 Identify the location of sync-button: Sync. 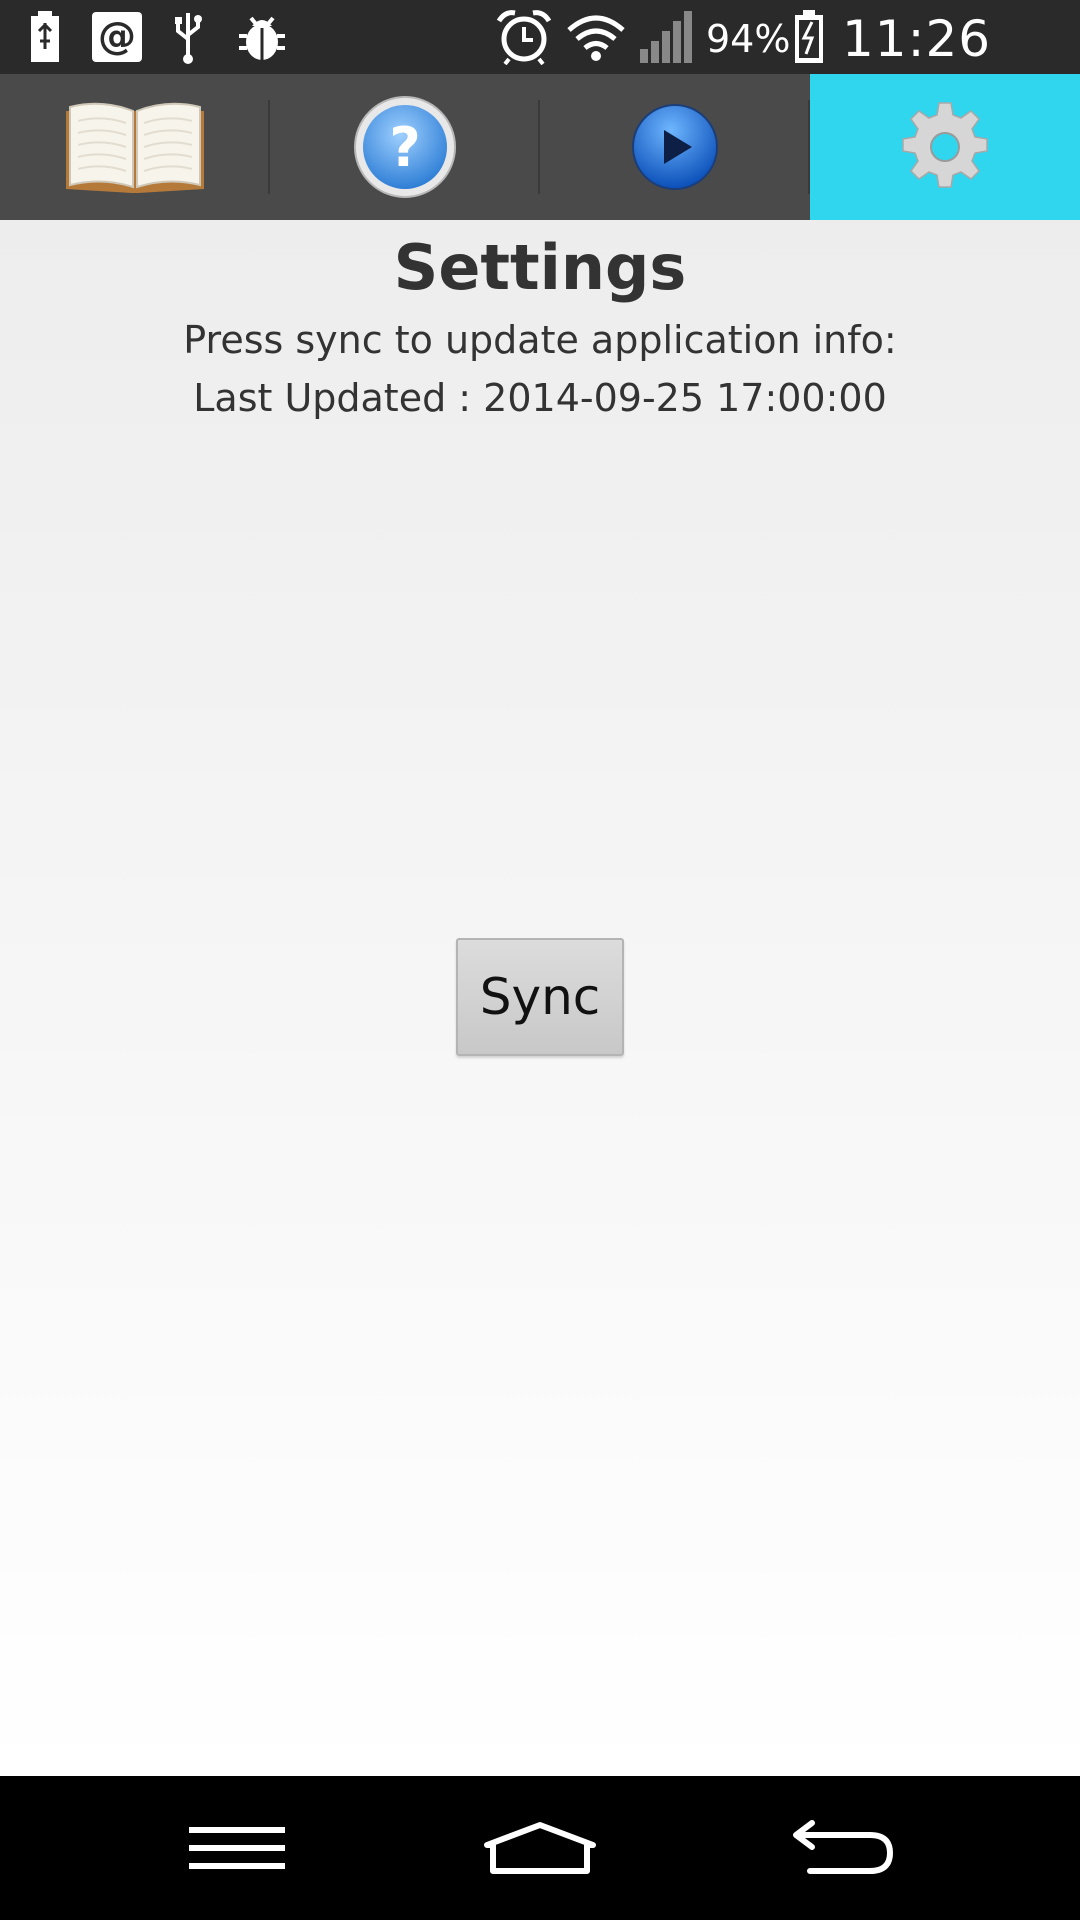
(540, 997).